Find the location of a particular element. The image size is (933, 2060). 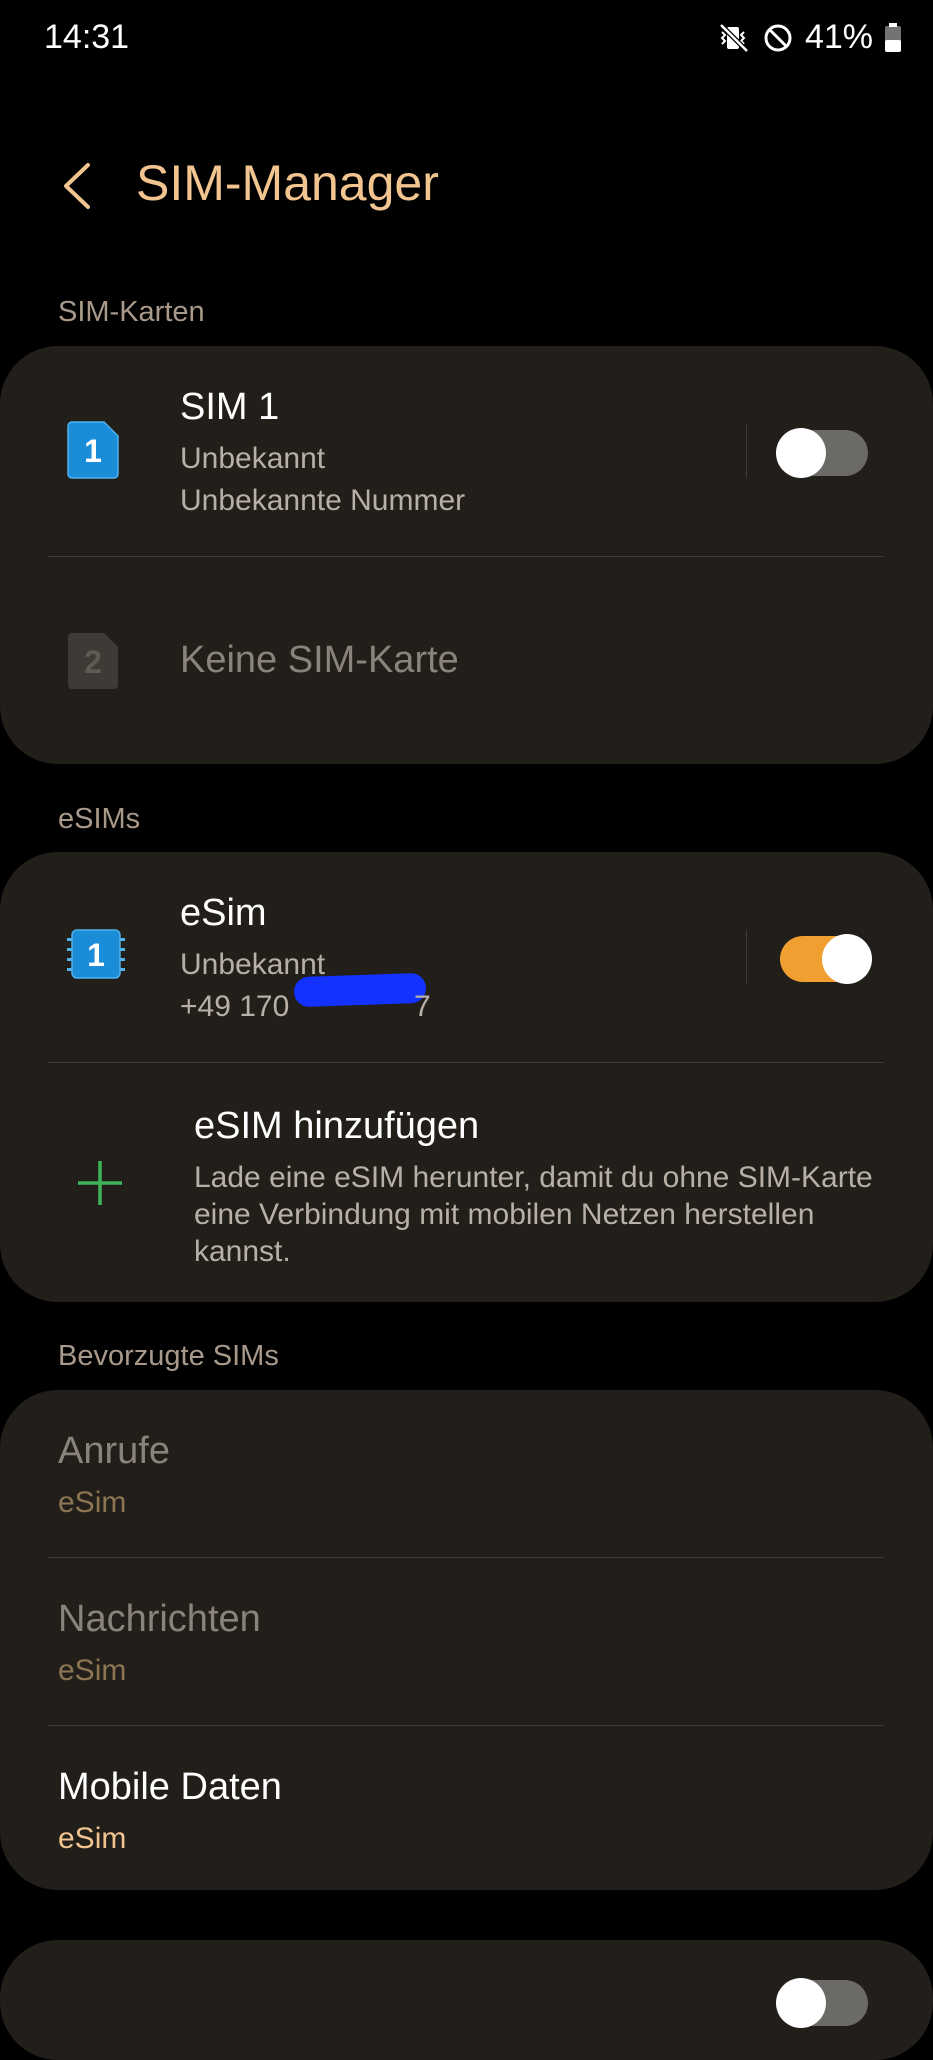

pref-messages-row: Nachrichten eSim is located at coordinates (466, 1641).